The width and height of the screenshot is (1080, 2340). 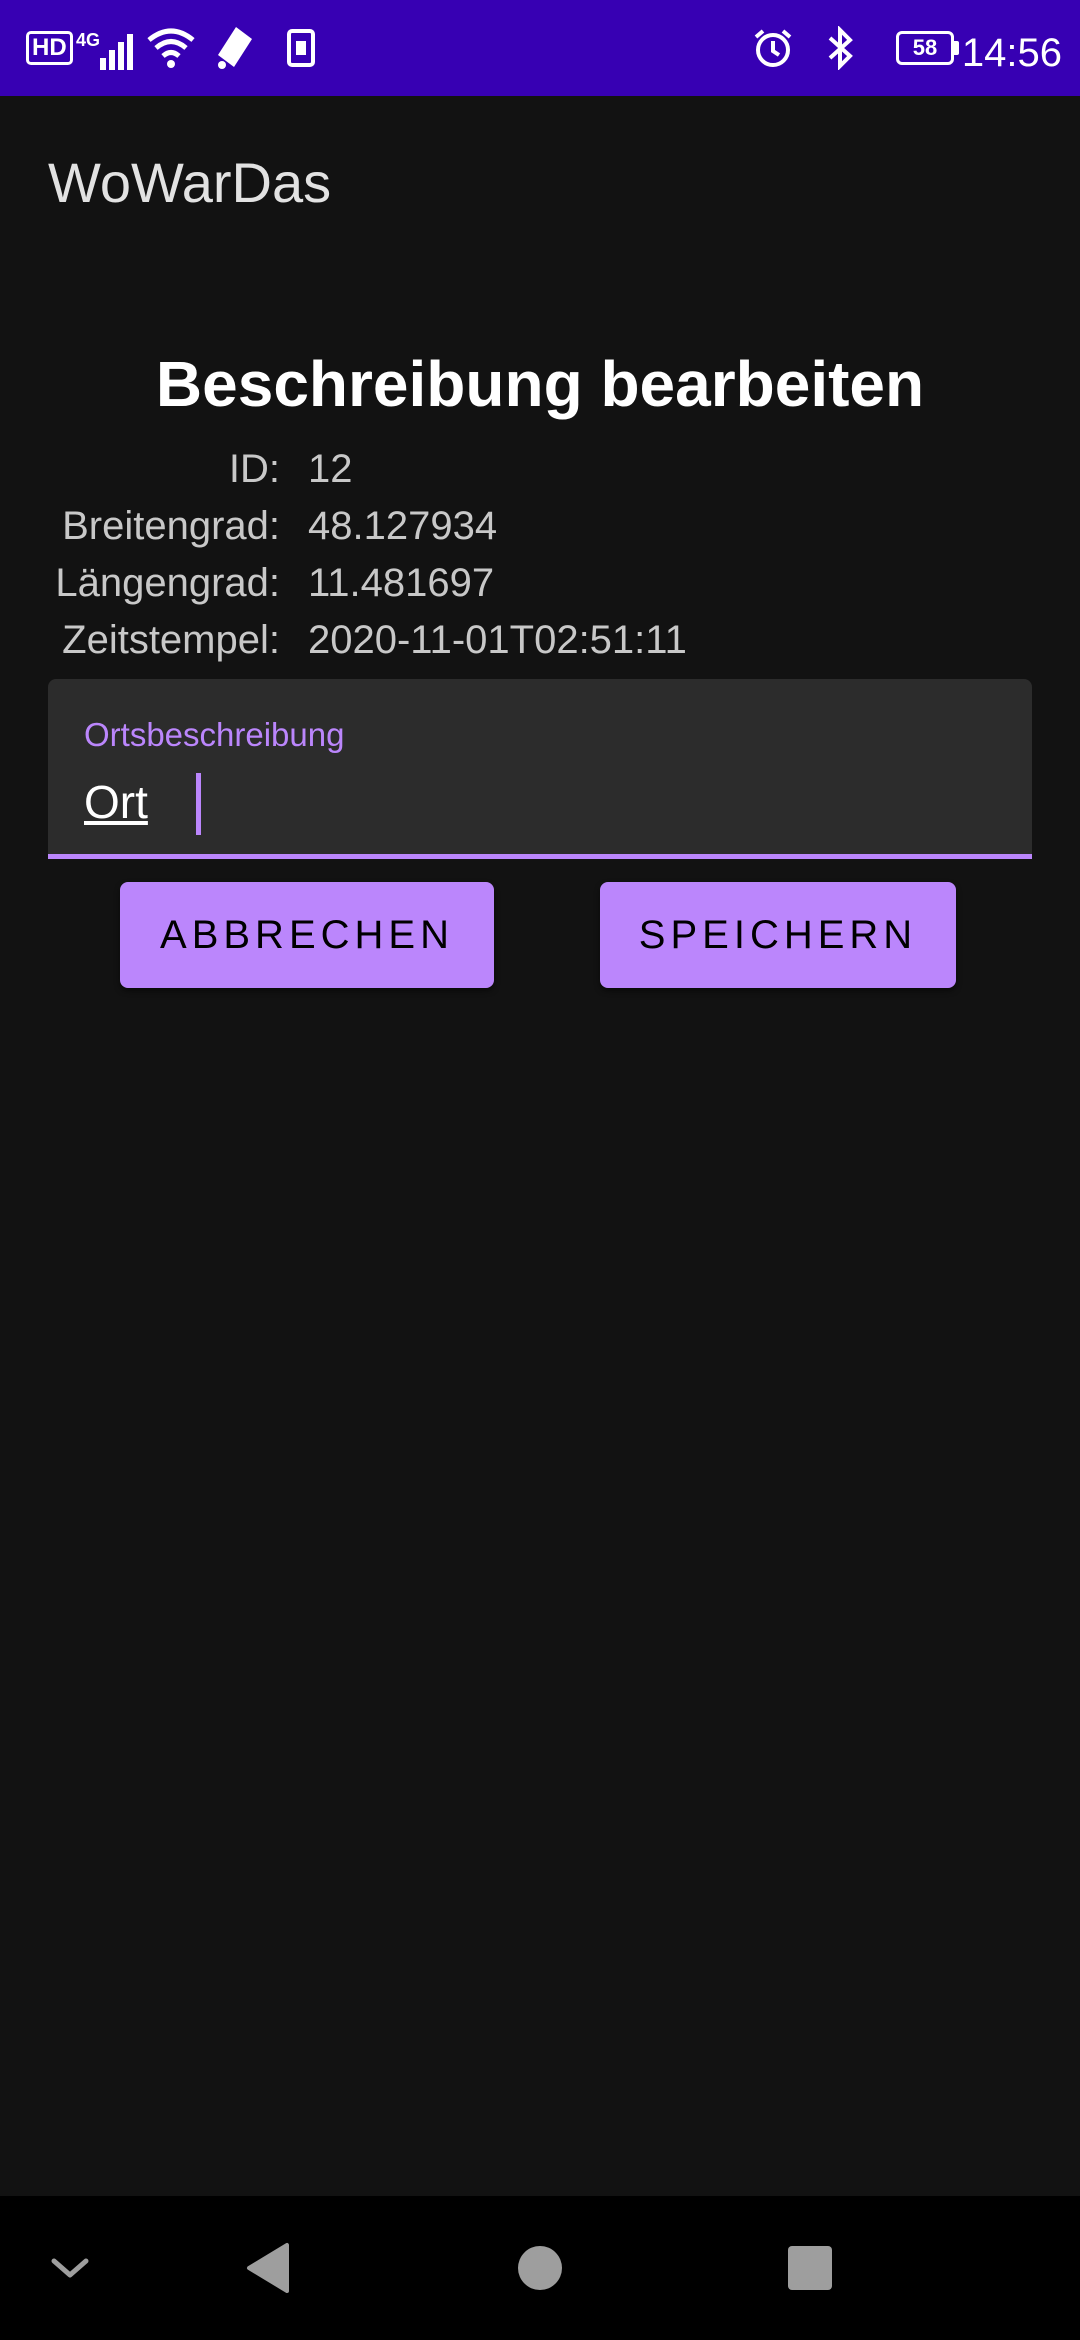 I want to click on sim-icon, so click(x=301, y=48).